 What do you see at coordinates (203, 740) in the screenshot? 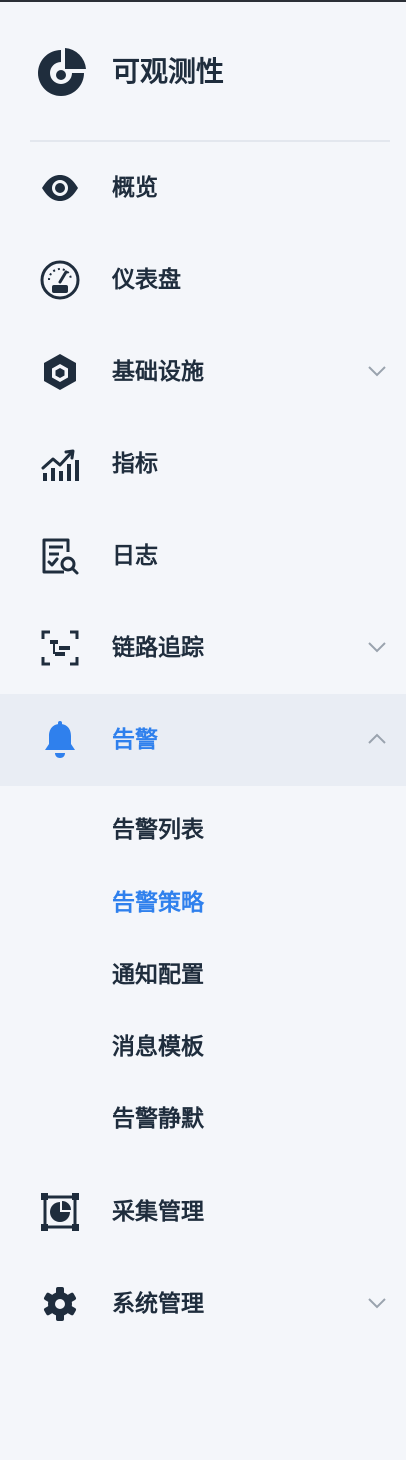
I see `nav-item-alerts: 告警` at bounding box center [203, 740].